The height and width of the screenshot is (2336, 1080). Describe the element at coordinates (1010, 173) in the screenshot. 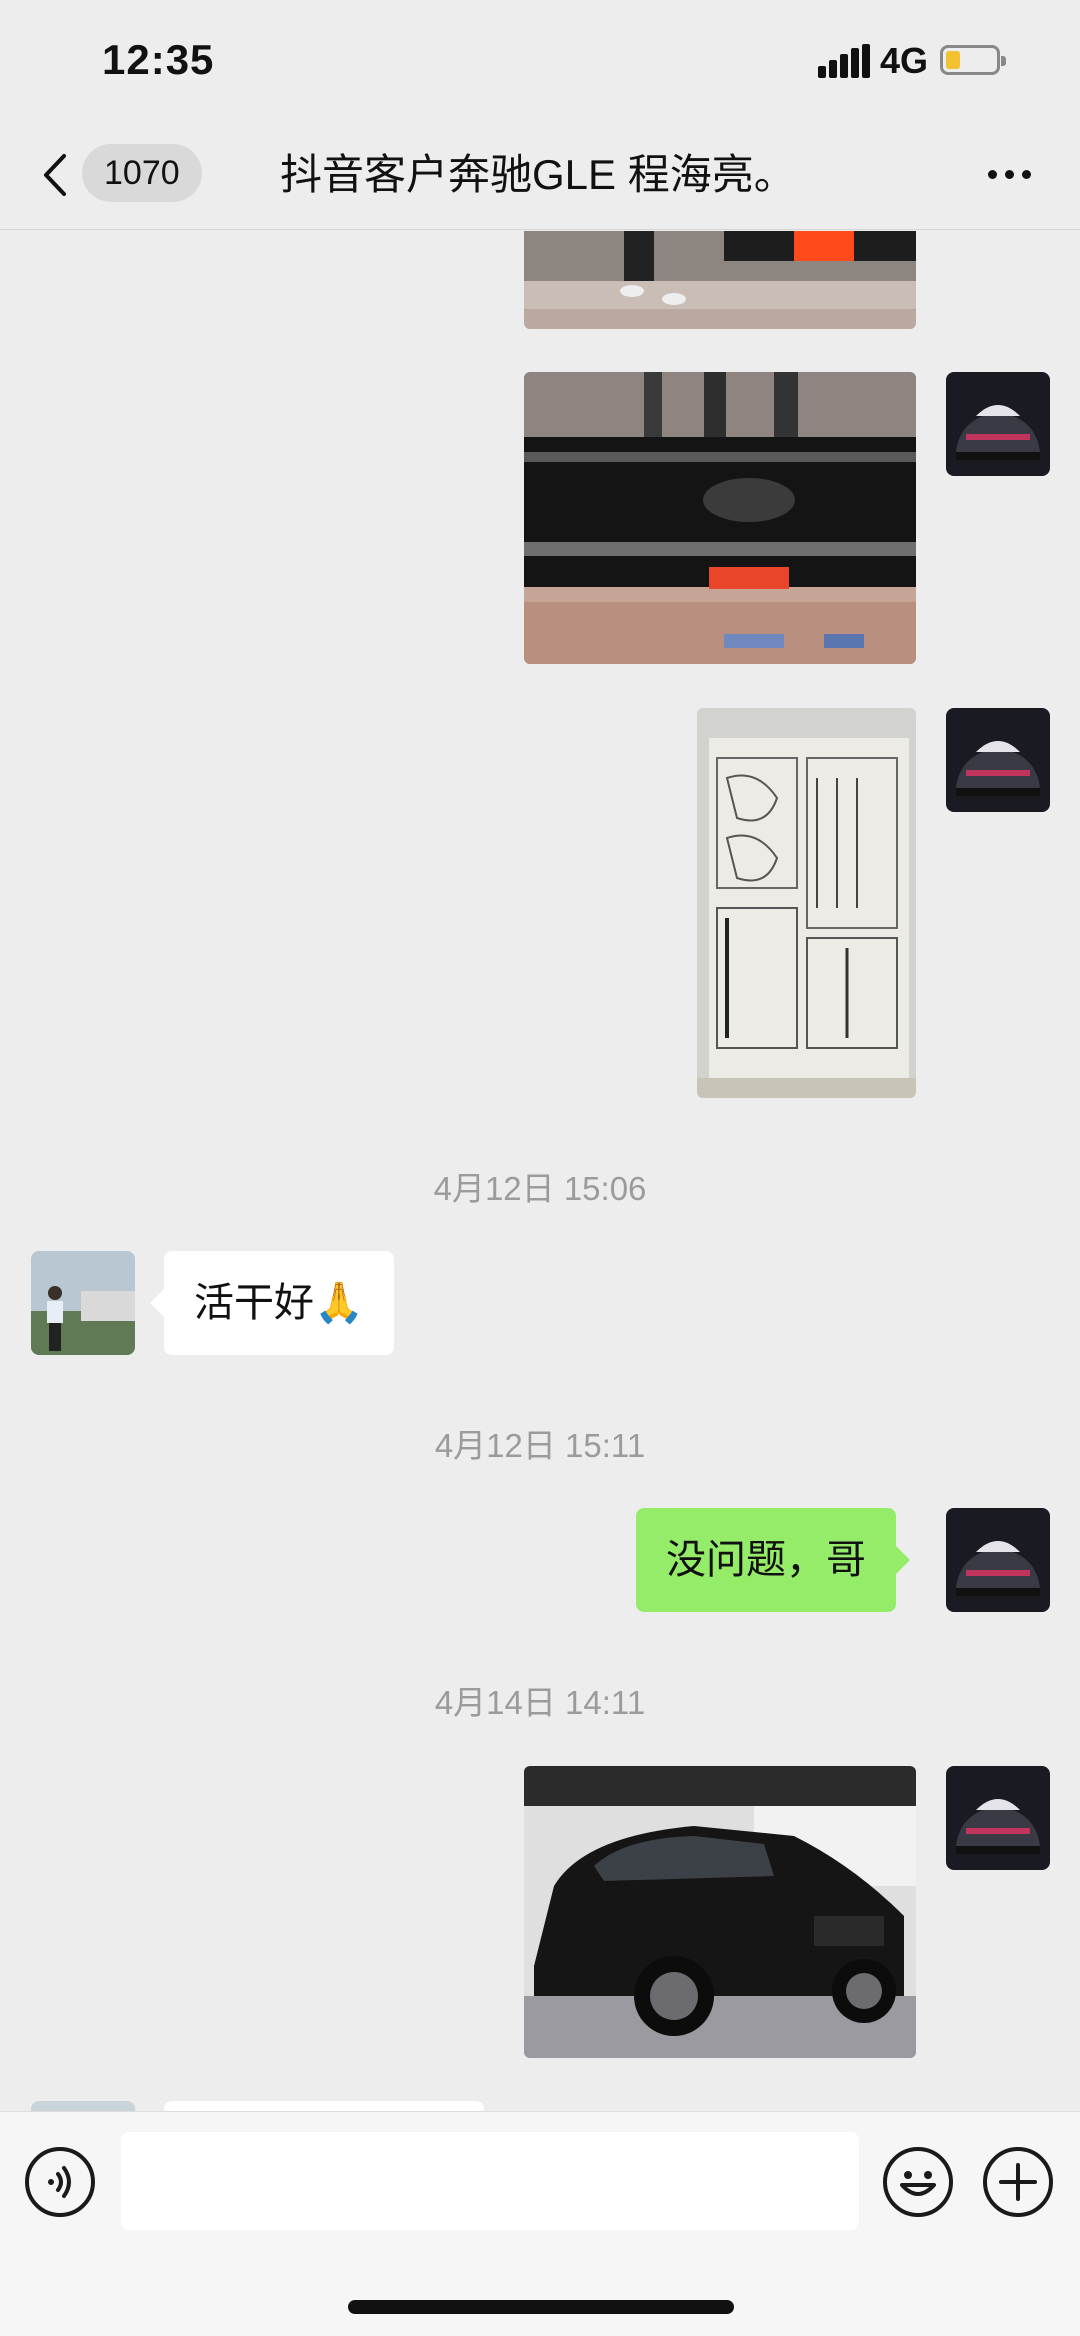

I see `more-button` at that location.